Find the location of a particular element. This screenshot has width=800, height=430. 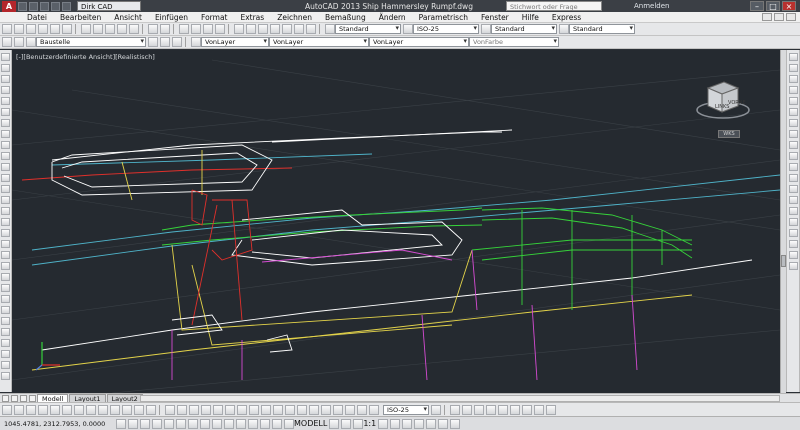

copy-icon is located at coordinates (98, 29).